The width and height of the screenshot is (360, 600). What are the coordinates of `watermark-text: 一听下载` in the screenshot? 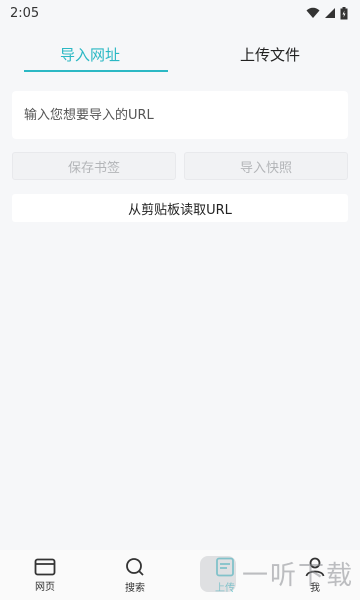 It's located at (297, 576).